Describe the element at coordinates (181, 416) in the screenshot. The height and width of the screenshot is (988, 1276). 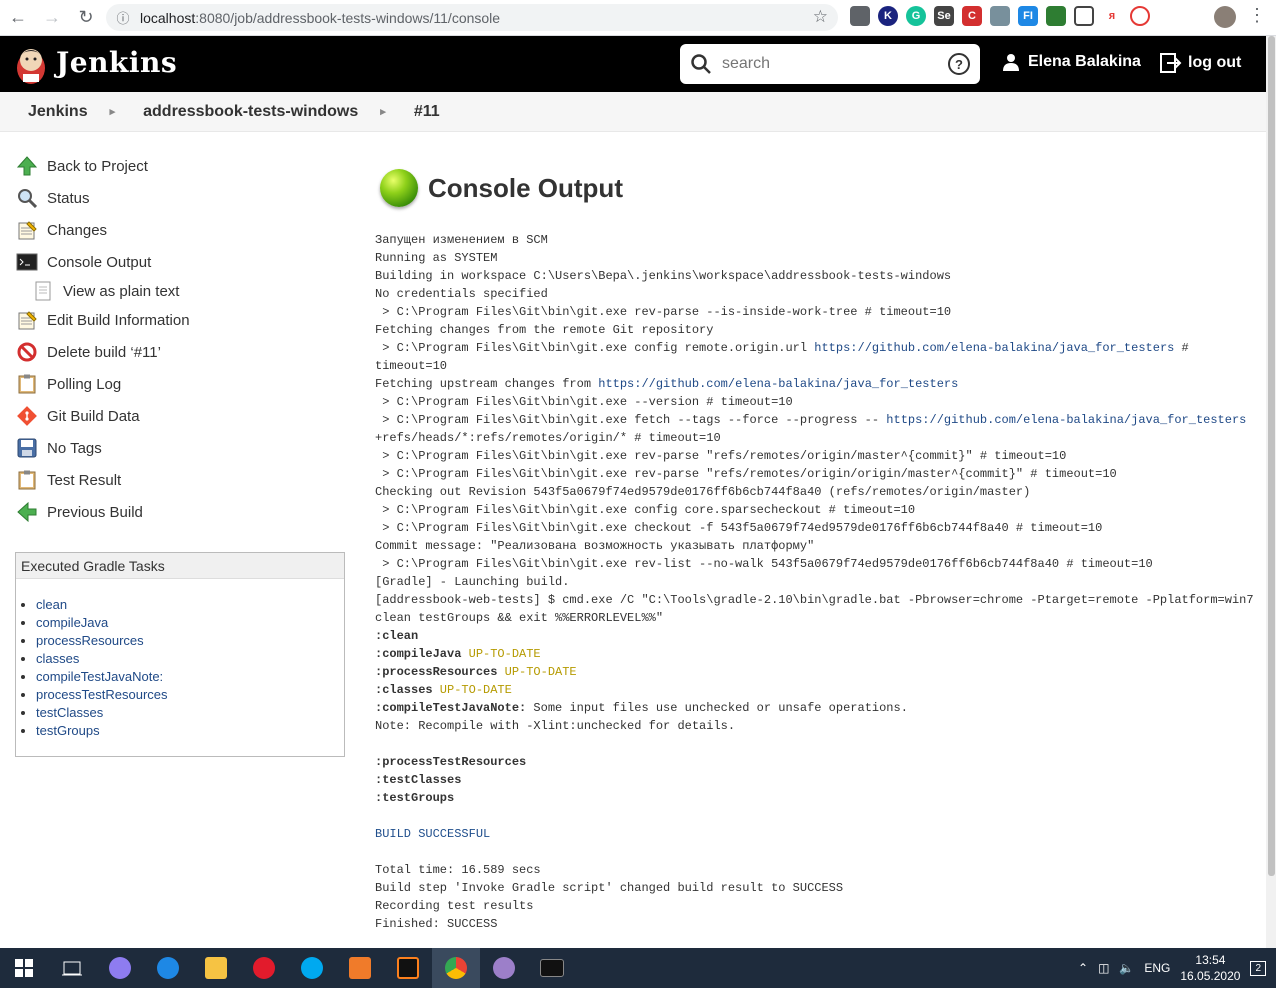
I see `sidebar-item-git-build-data: Git Build Data` at that location.